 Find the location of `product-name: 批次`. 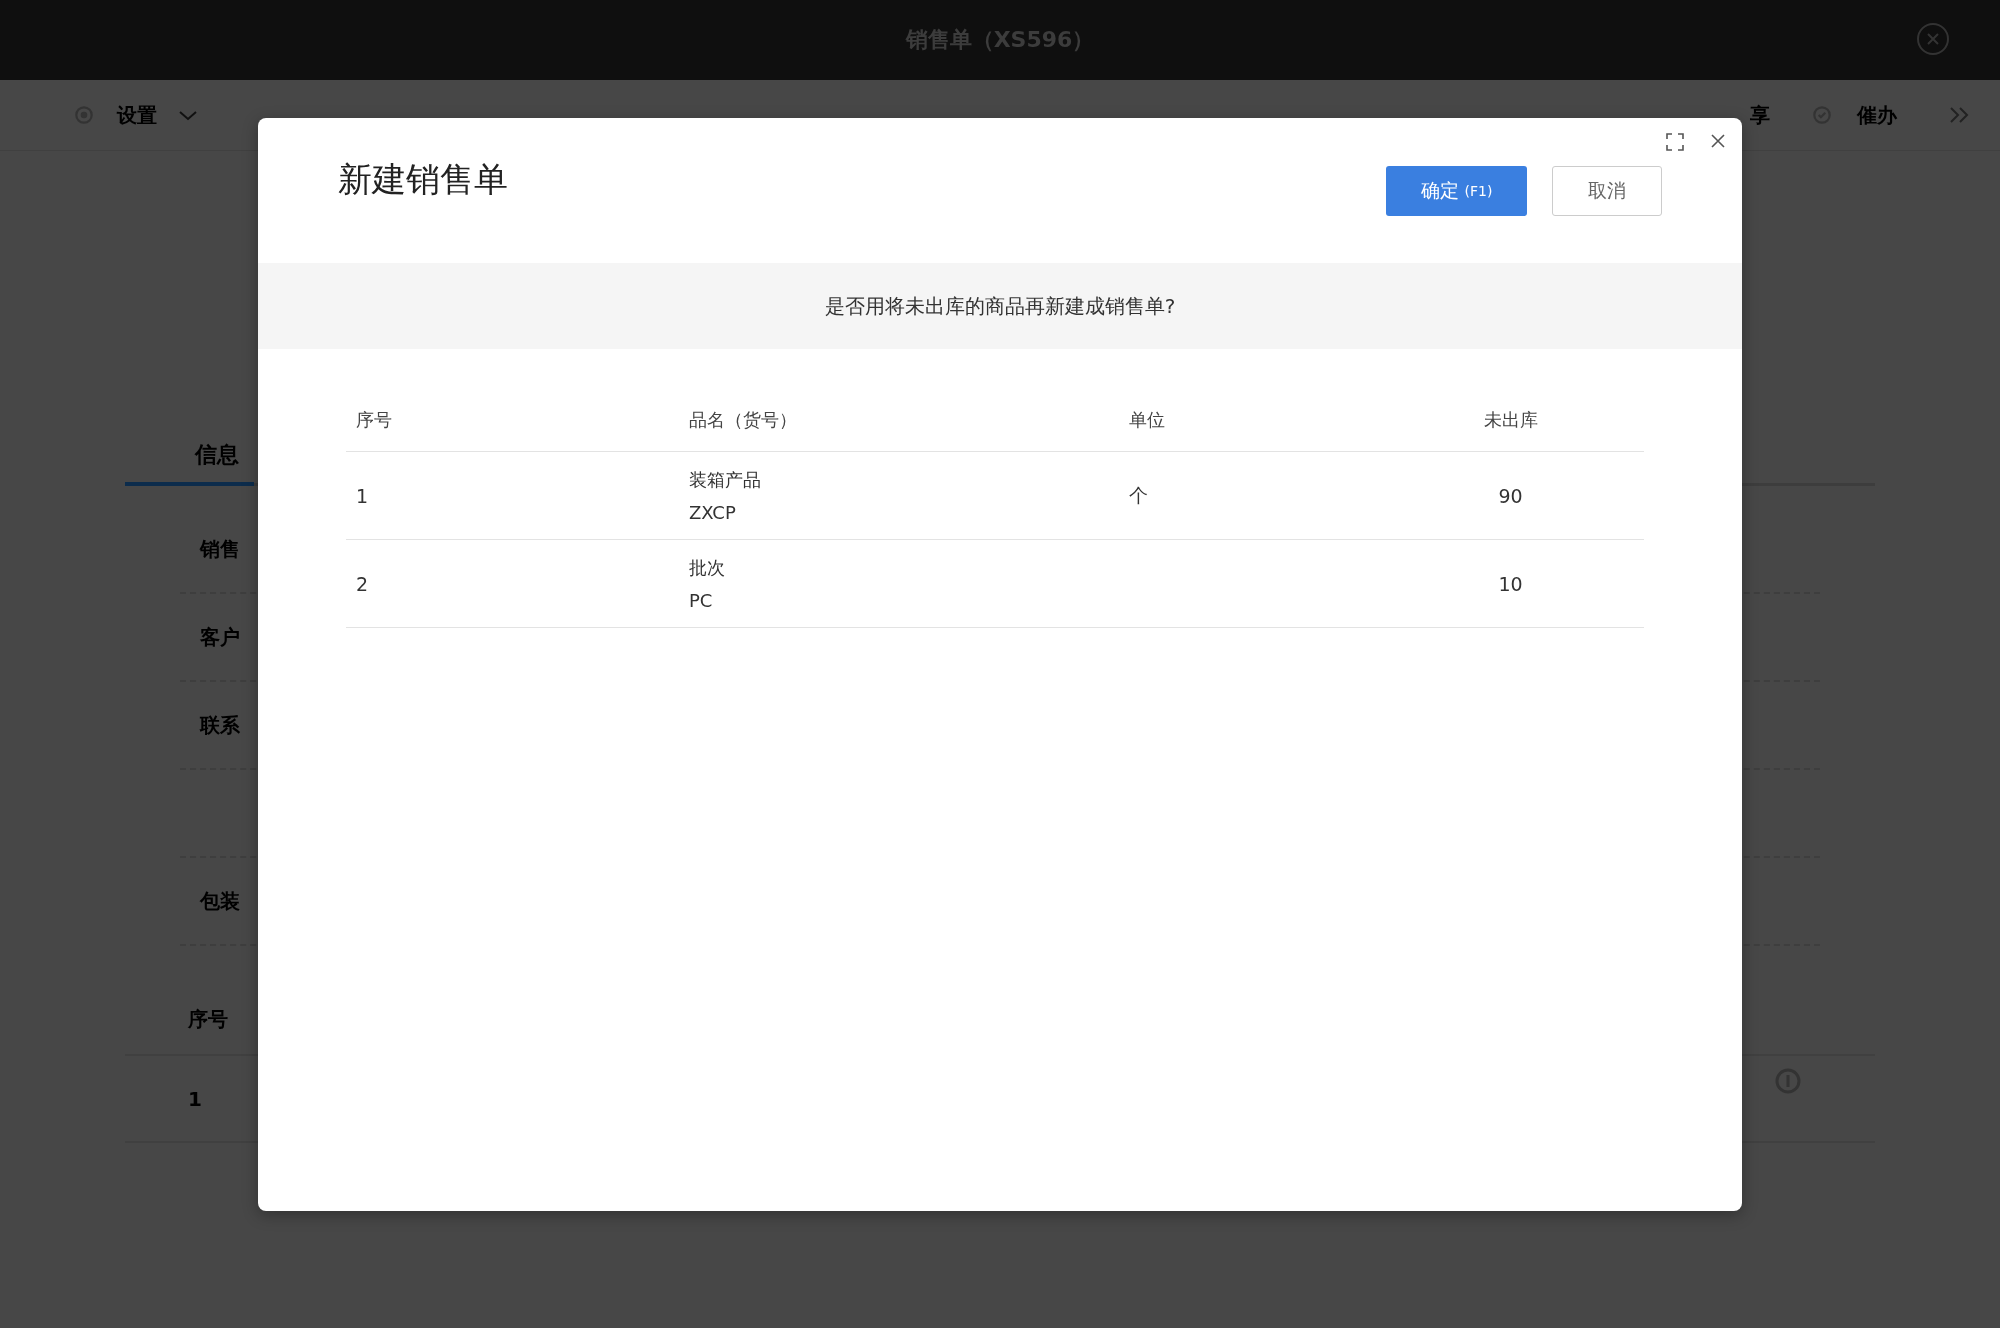

product-name: 批次 is located at coordinates (707, 568).